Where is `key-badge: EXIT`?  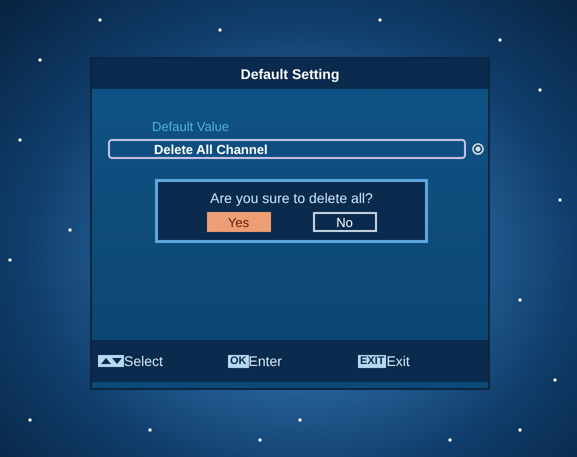
key-badge: EXIT is located at coordinates (372, 361).